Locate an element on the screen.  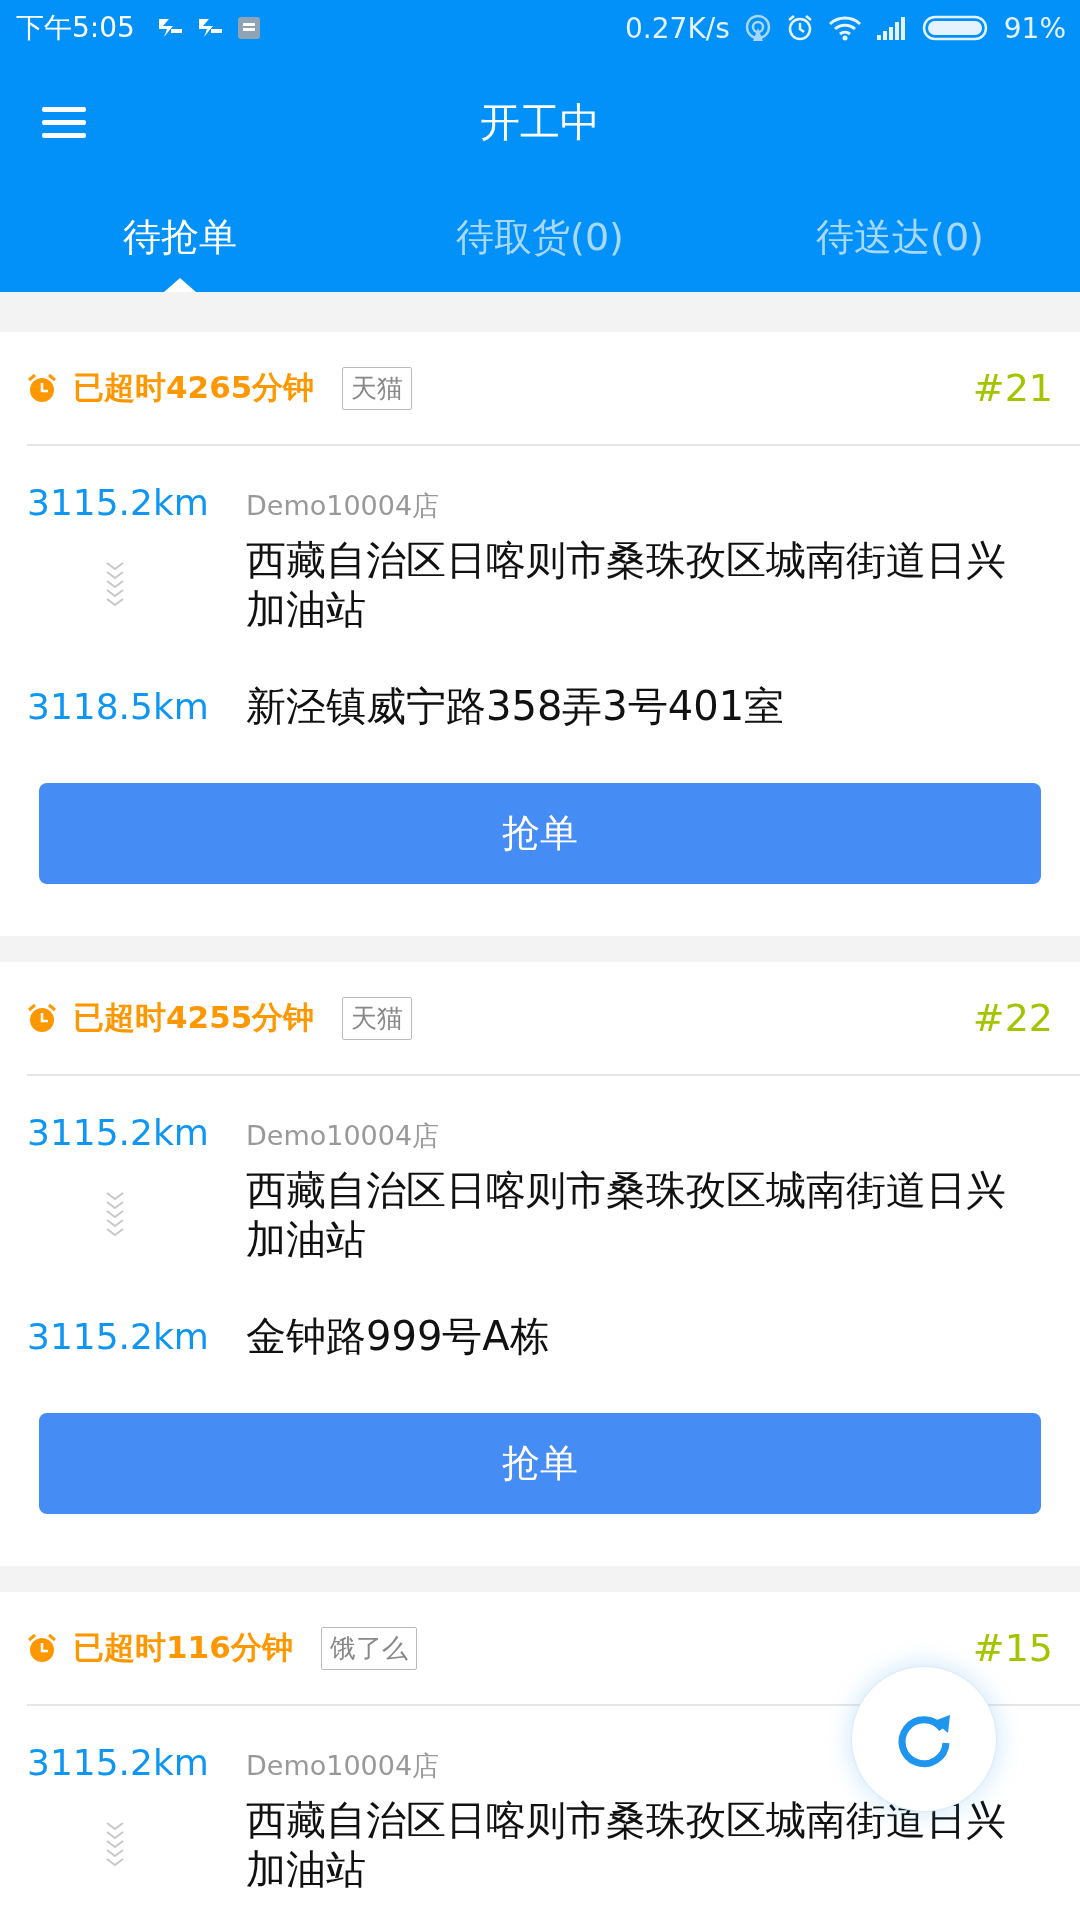
order-number: #21 is located at coordinates (1012, 388).